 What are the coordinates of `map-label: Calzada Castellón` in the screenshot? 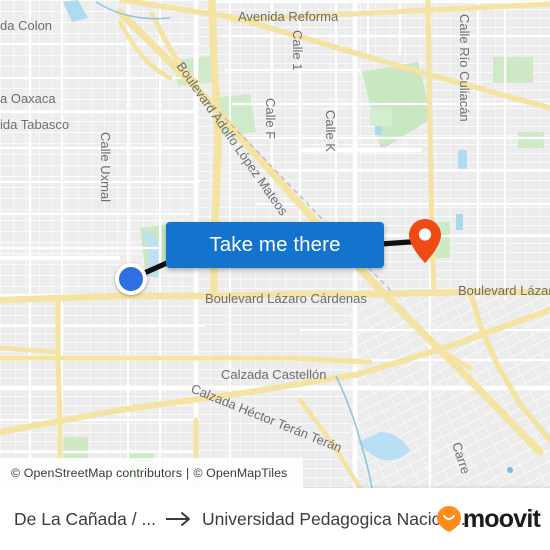 It's located at (274, 374).